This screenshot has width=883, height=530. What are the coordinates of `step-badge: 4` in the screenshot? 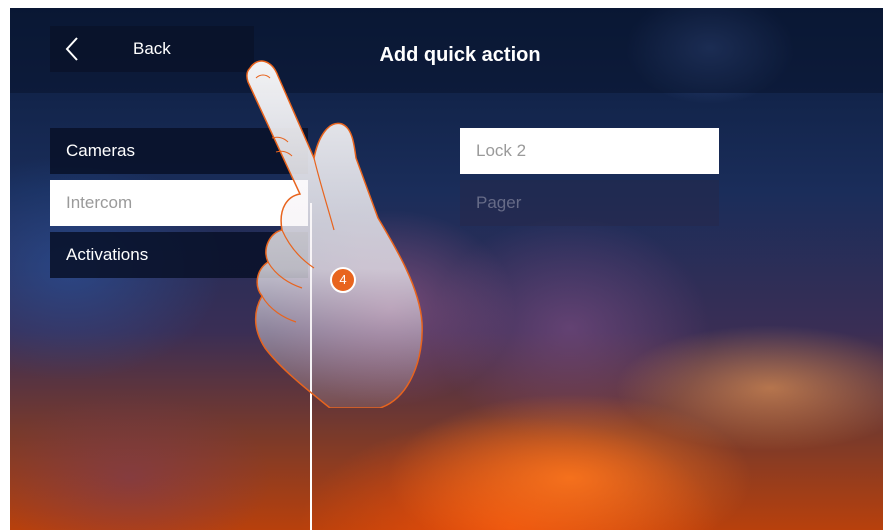 It's located at (343, 280).